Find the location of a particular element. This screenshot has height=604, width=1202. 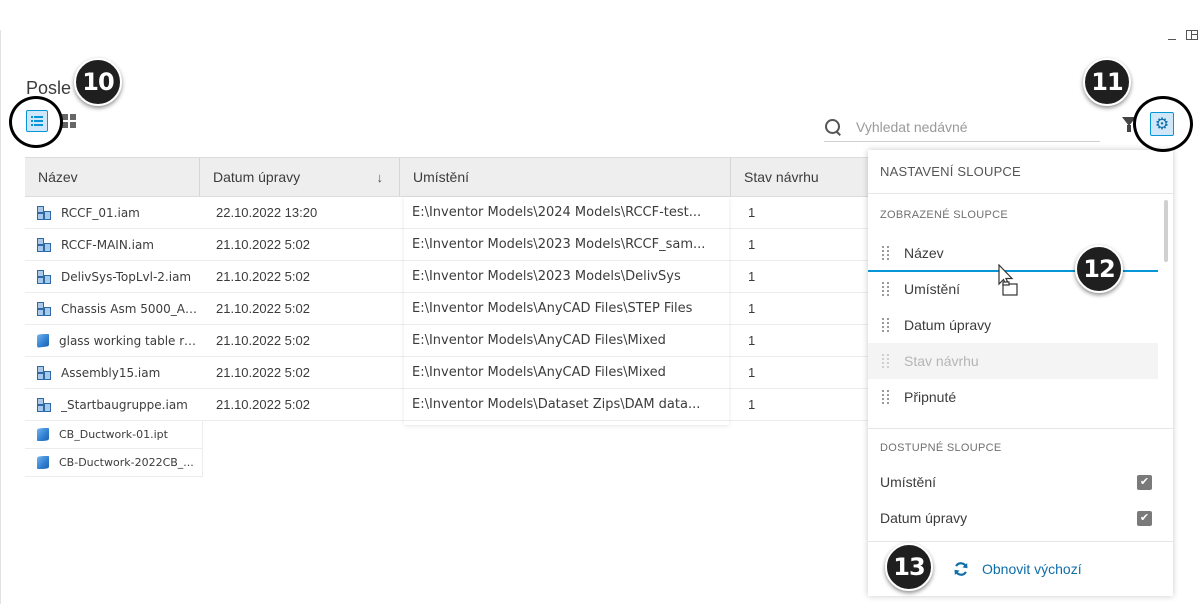

drag-cursor-icon is located at coordinates (1008, 280).